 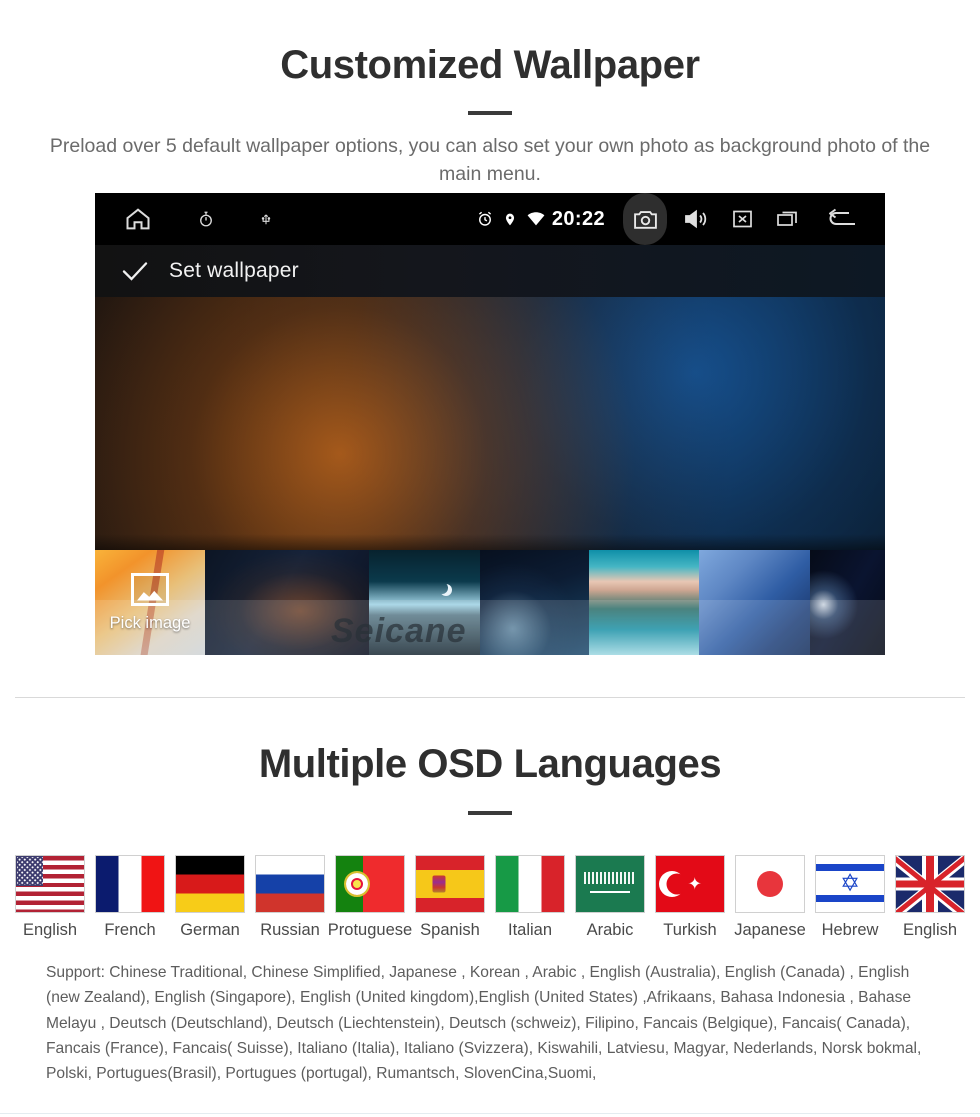 What do you see at coordinates (770, 884) in the screenshot?
I see `flag-jp-icon` at bounding box center [770, 884].